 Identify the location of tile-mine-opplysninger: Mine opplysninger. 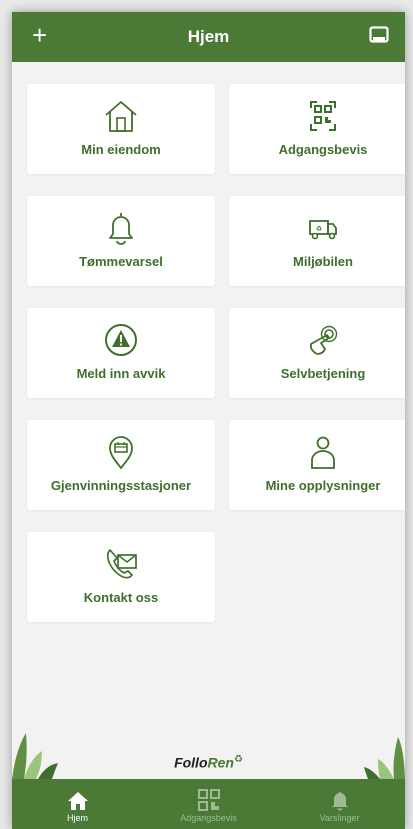
(317, 465).